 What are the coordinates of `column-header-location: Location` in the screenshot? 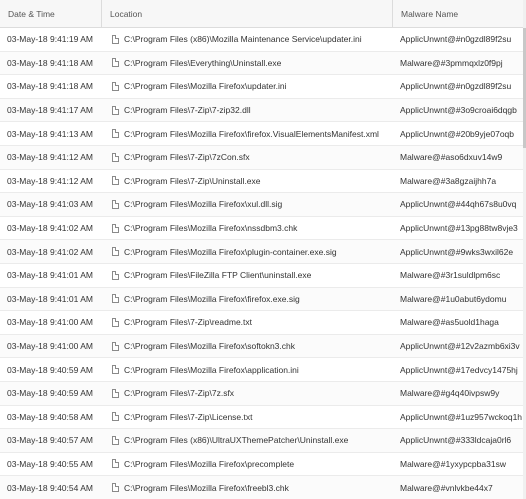 It's located at (247, 13).